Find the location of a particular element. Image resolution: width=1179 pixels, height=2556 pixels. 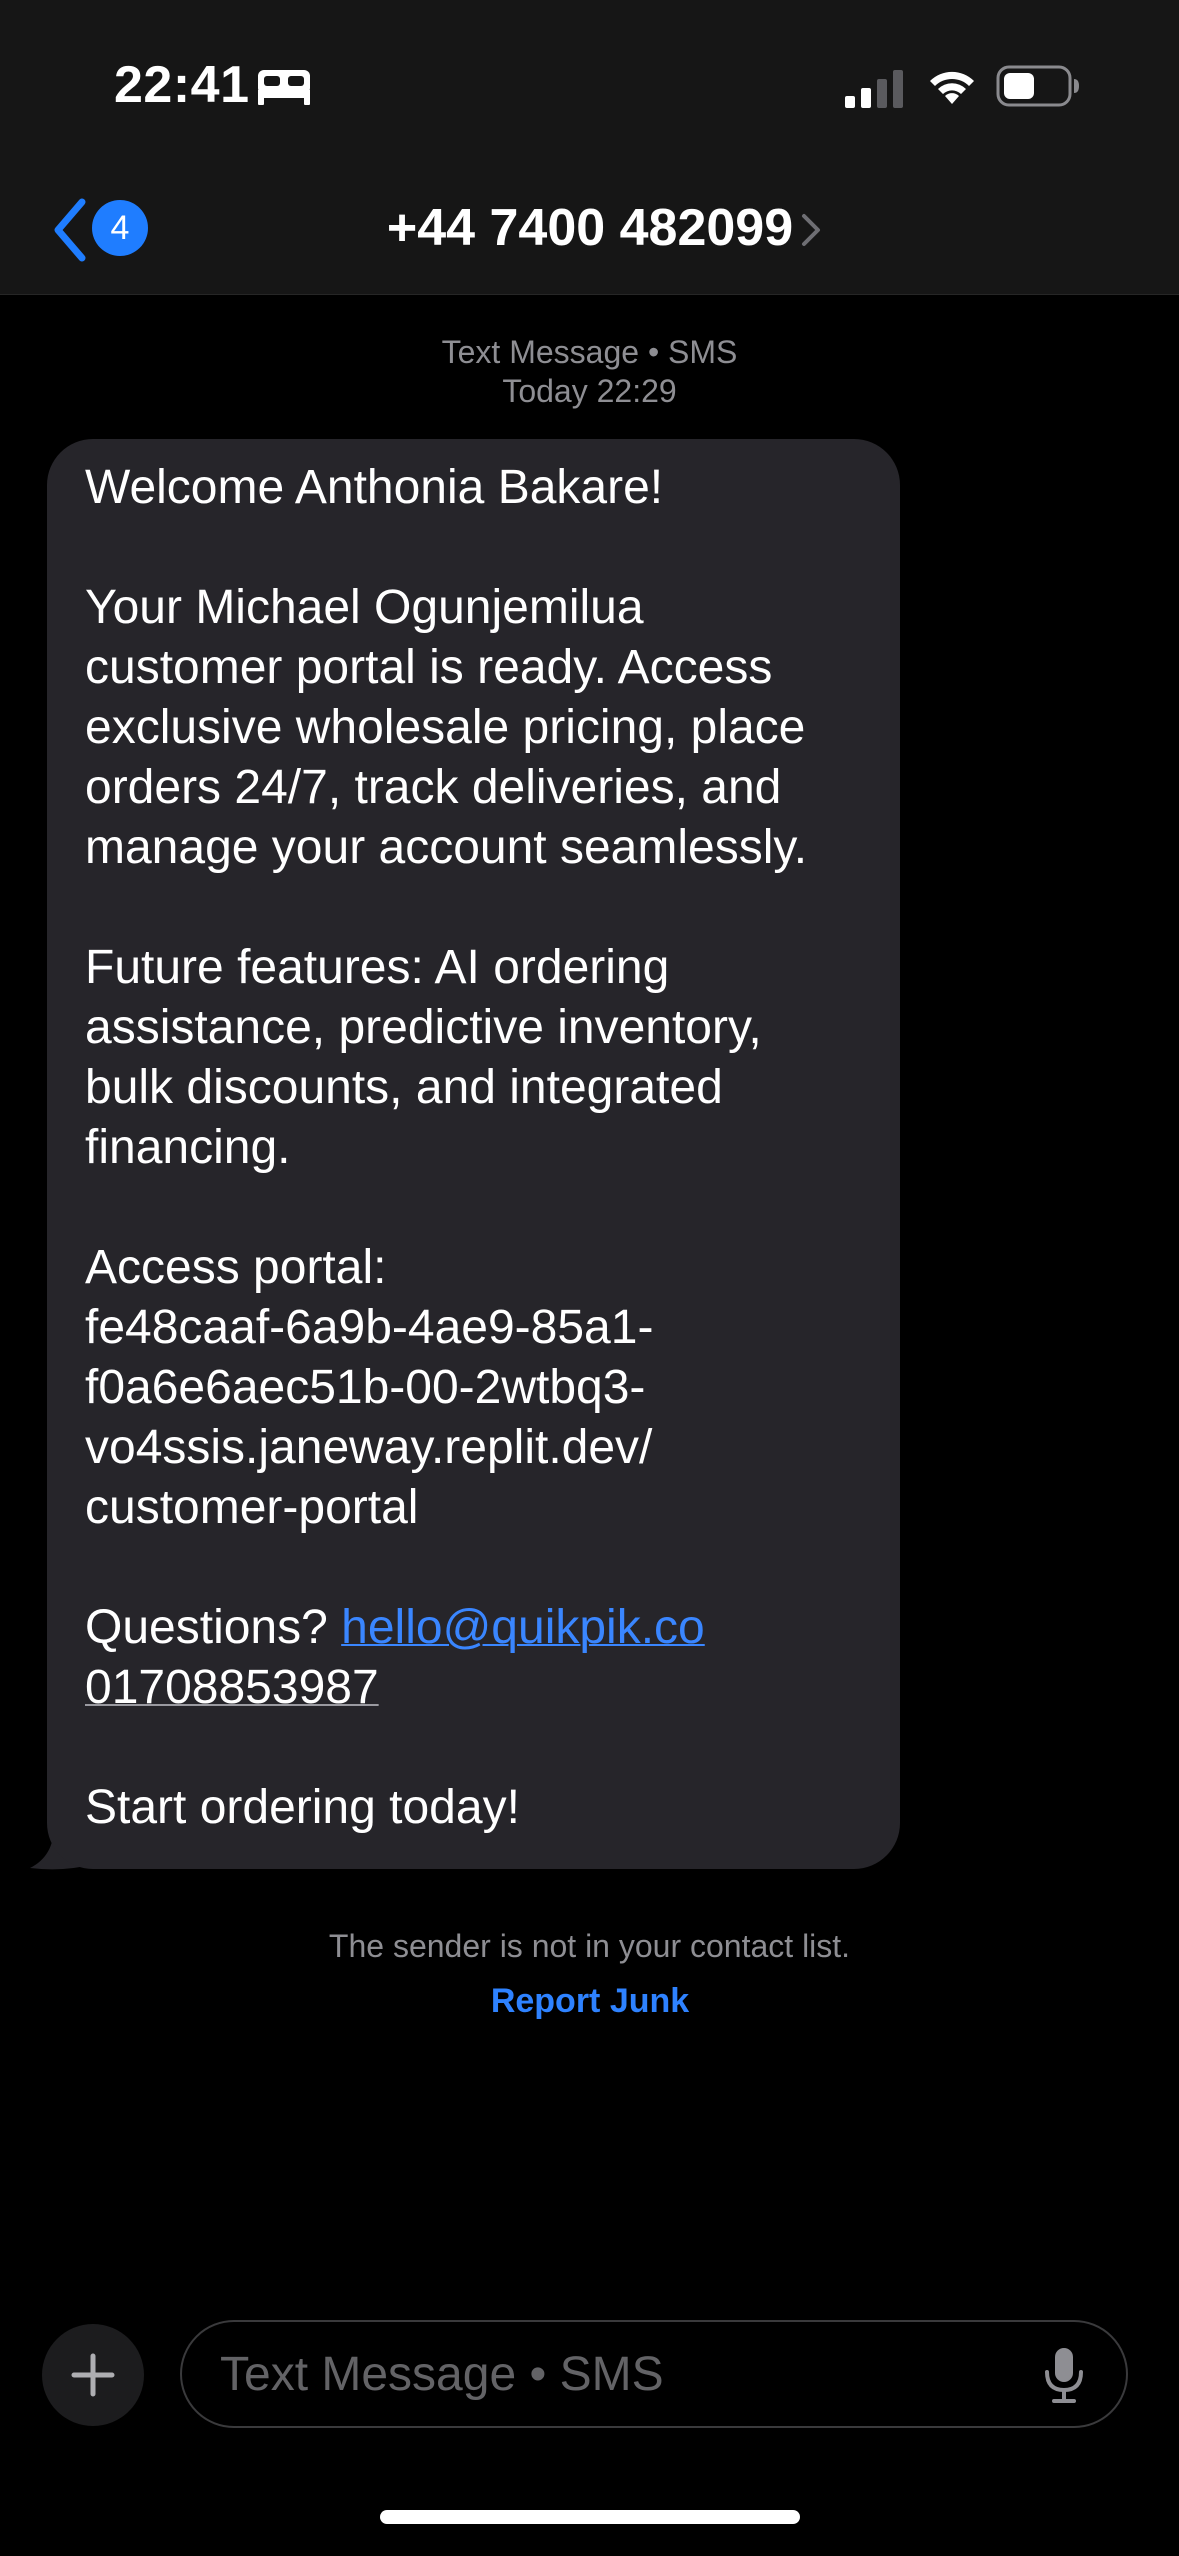

message-composer is located at coordinates (654, 2374).